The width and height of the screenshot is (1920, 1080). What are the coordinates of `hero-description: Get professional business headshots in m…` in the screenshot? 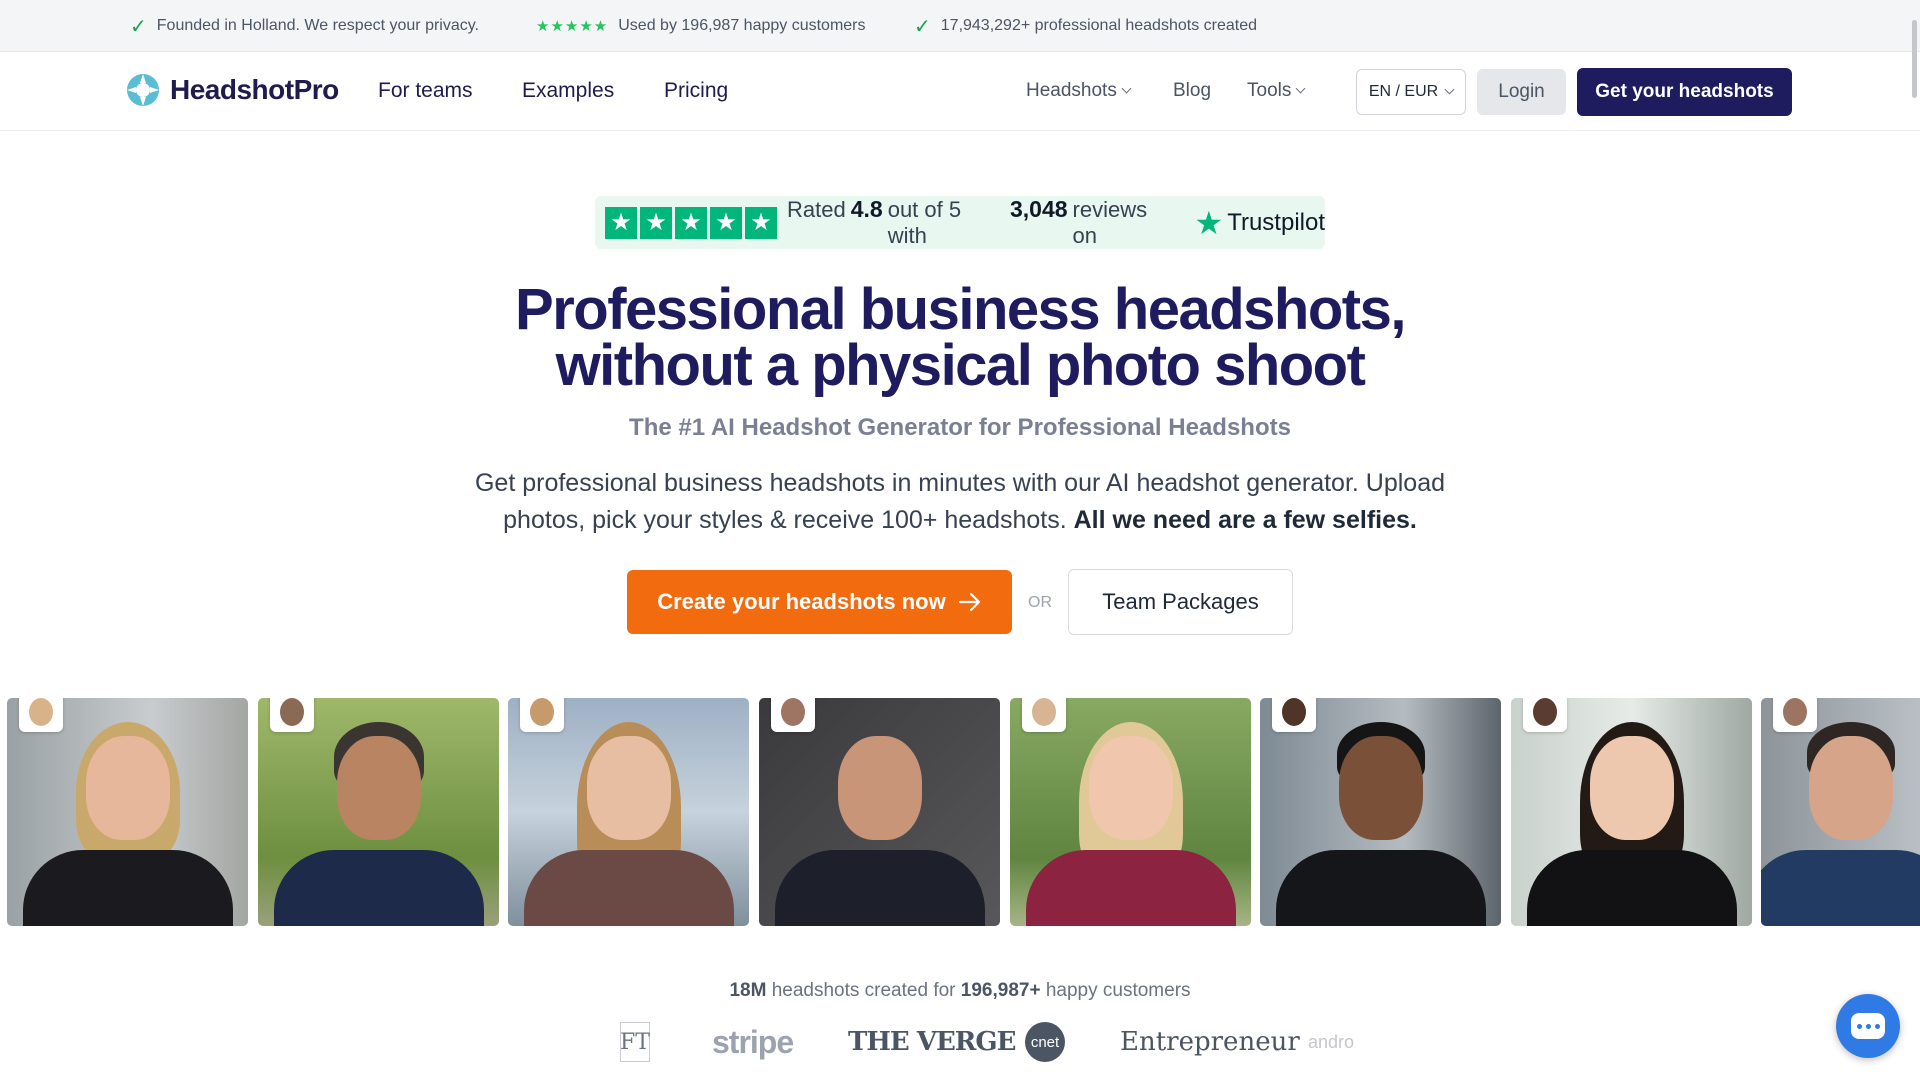 It's located at (960, 502).